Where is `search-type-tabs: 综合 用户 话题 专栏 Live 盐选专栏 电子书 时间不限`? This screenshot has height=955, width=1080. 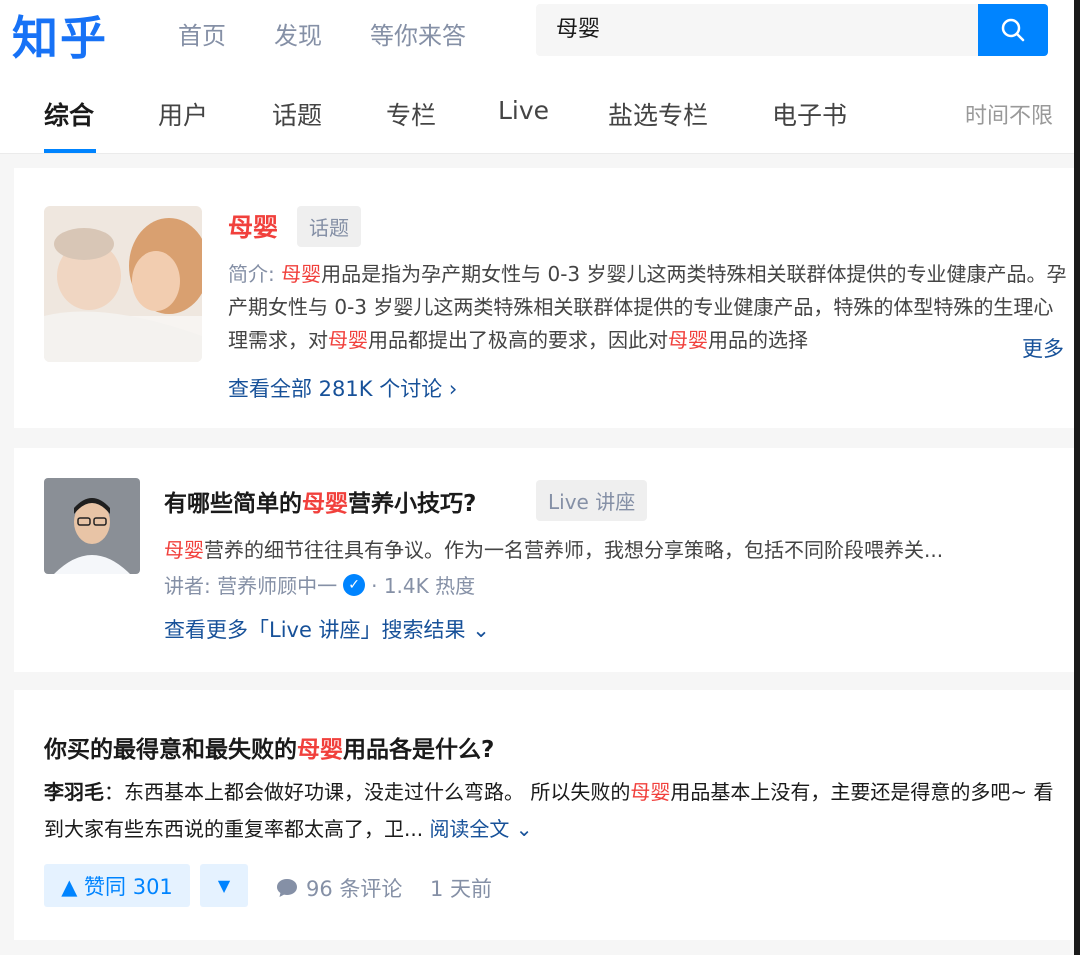
search-type-tabs: 综合 用户 话题 专栏 Live 盐选专栏 电子书 时间不限 is located at coordinates (537, 110).